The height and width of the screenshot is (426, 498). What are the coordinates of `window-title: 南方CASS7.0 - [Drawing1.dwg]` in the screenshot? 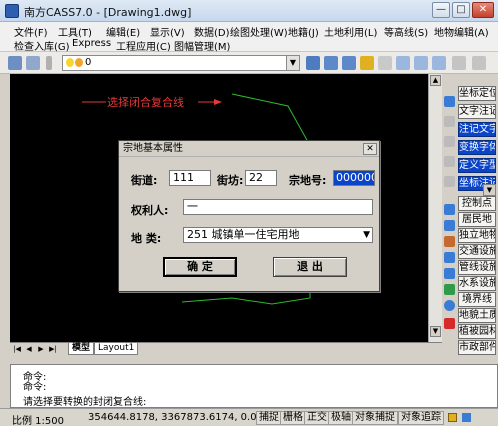 It's located at (108, 12).